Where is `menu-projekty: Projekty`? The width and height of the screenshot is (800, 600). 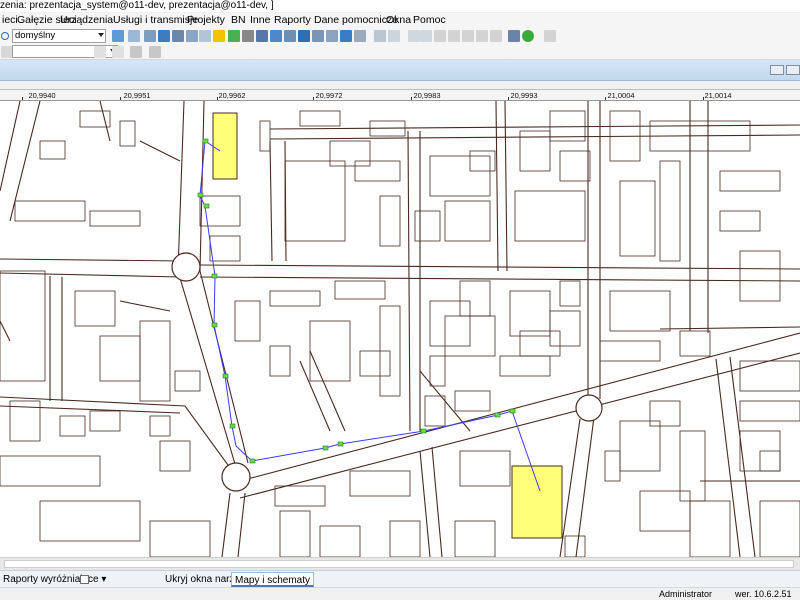
menu-projekty: Projekty is located at coordinates (206, 20).